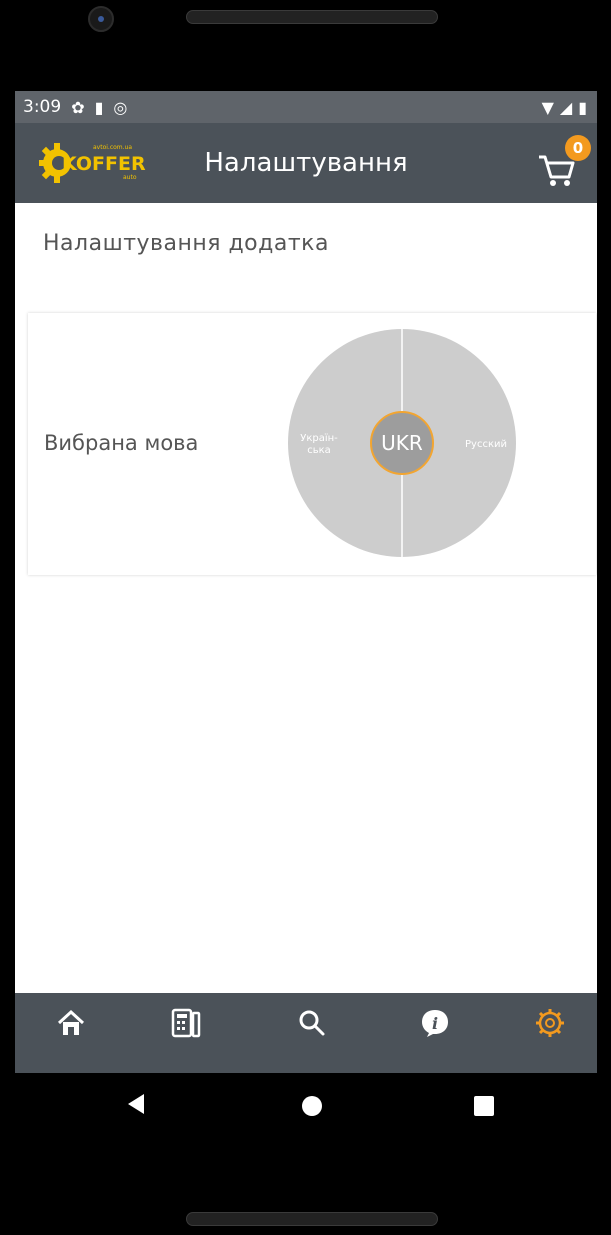 The image size is (611, 1235). I want to click on front-camera, so click(101, 19).